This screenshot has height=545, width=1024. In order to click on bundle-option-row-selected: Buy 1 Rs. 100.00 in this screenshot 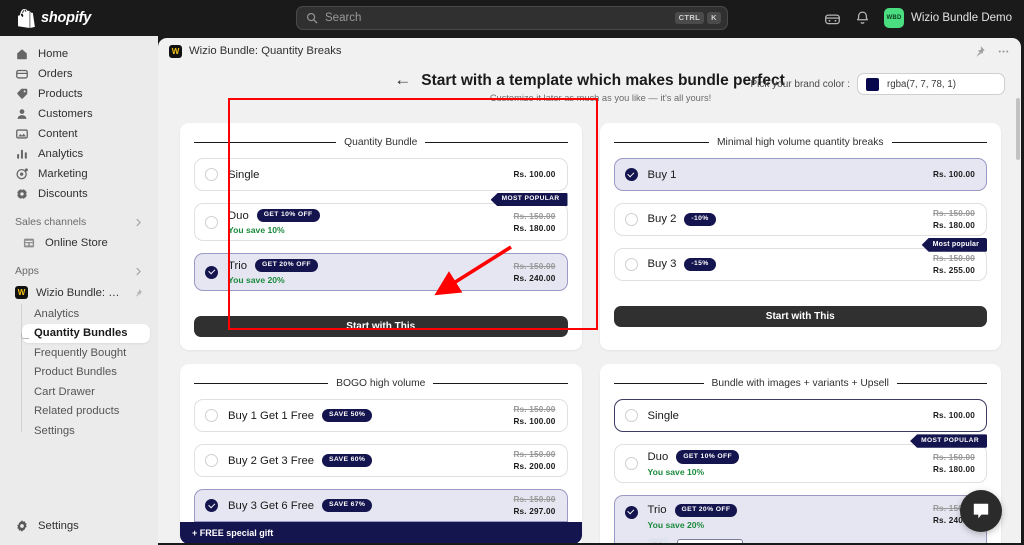, I will do `click(800, 174)`.